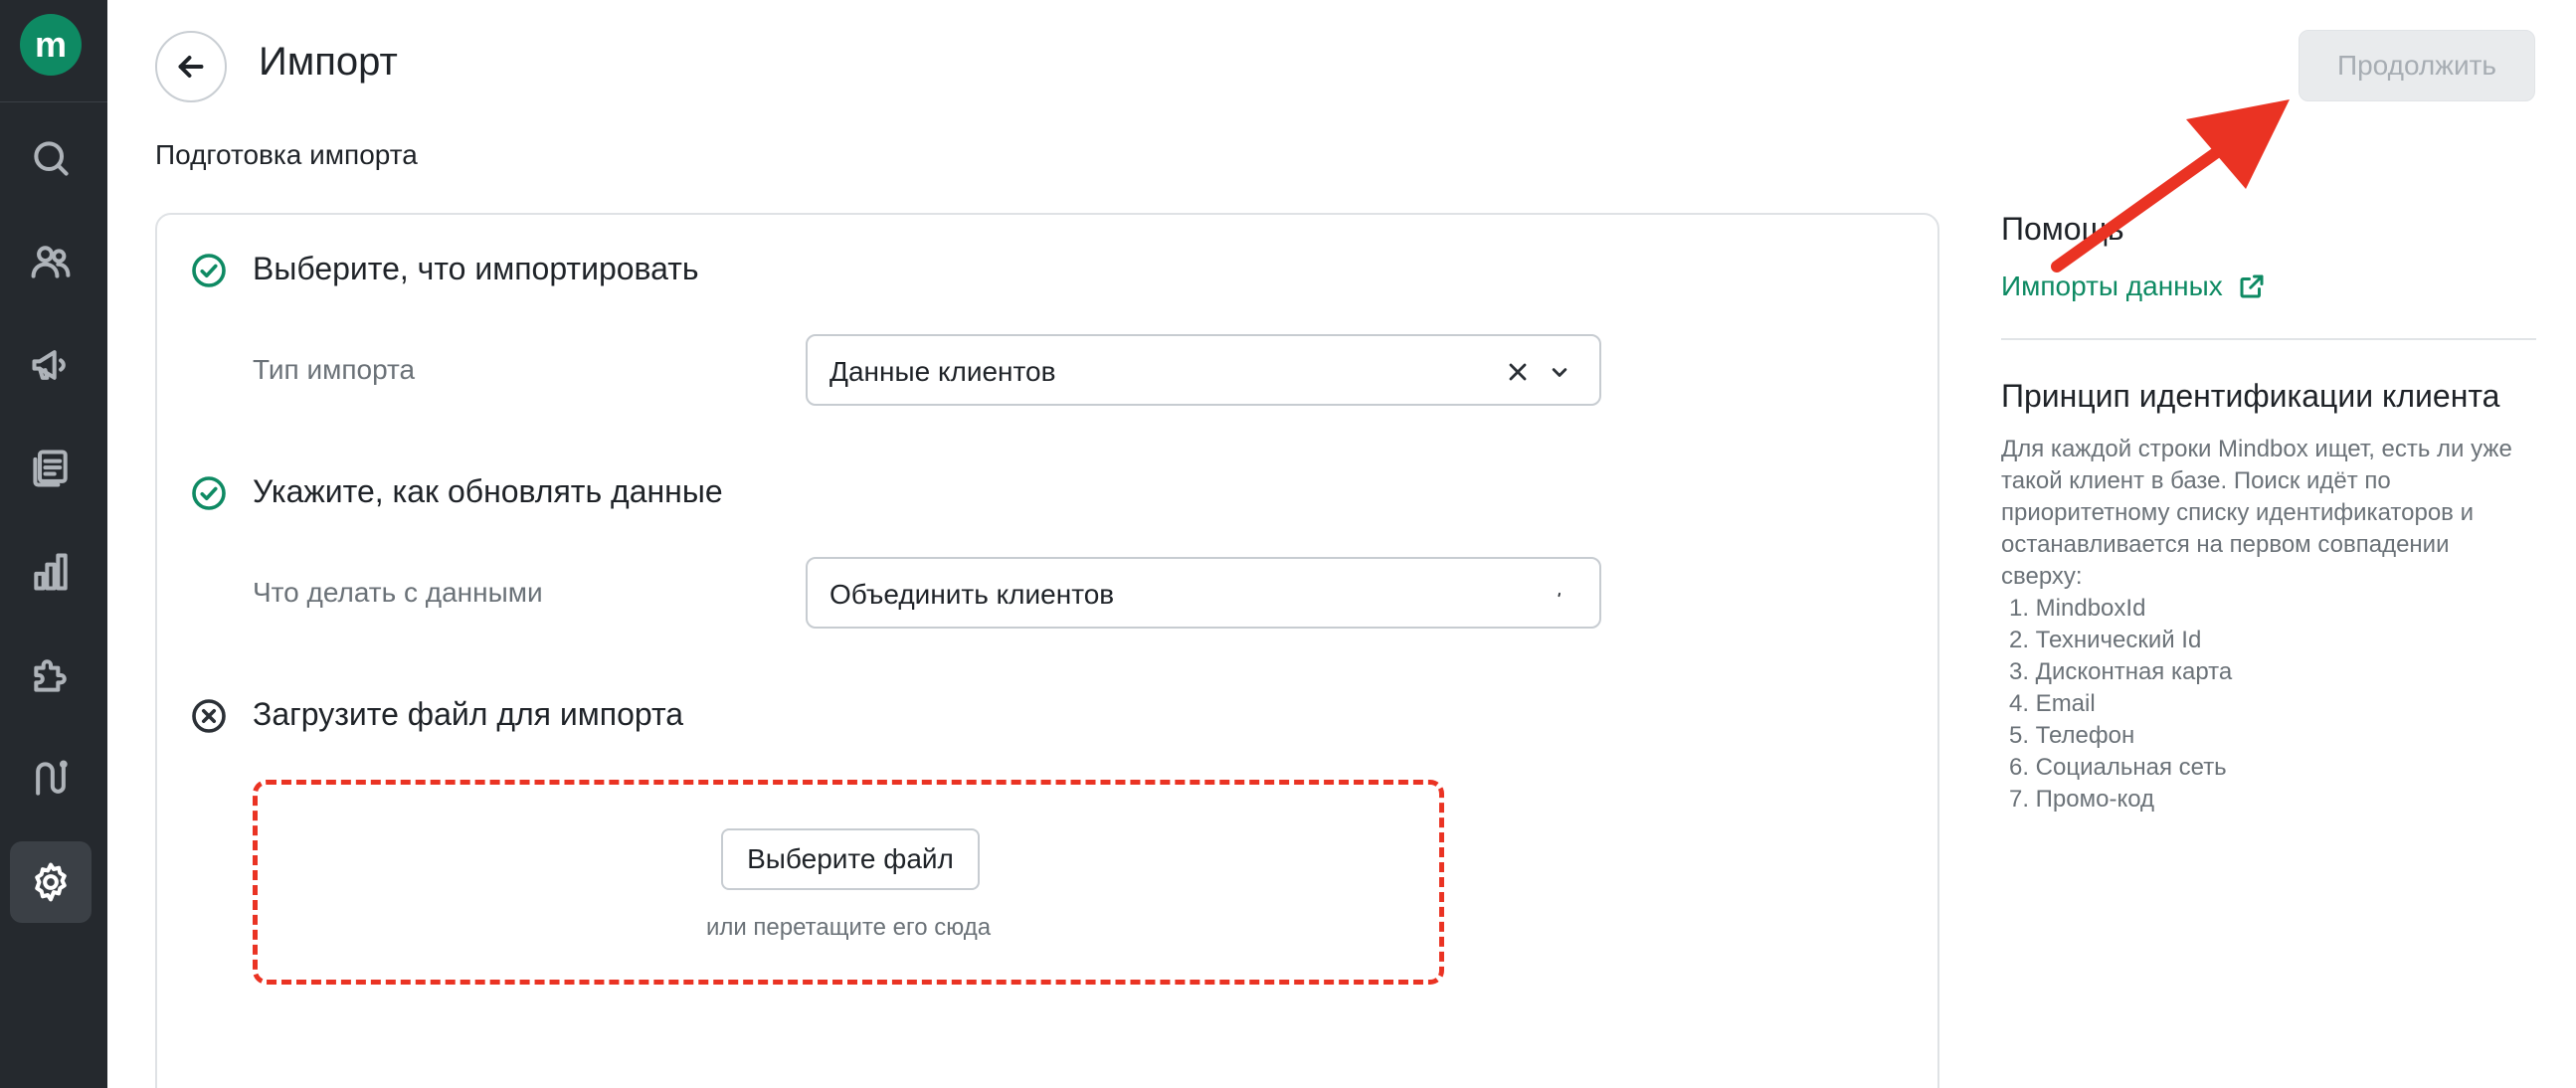  I want to click on sidebar-item-analytics, so click(51, 572).